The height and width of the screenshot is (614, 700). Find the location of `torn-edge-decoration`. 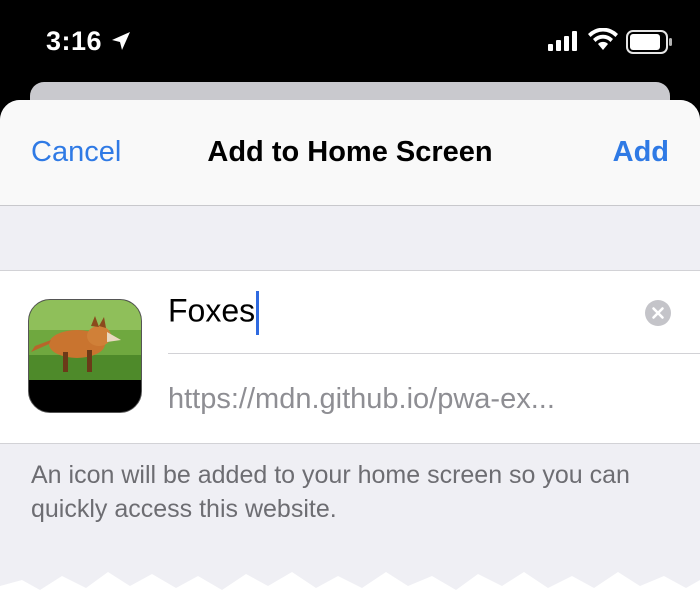

torn-edge-decoration is located at coordinates (350, 593).